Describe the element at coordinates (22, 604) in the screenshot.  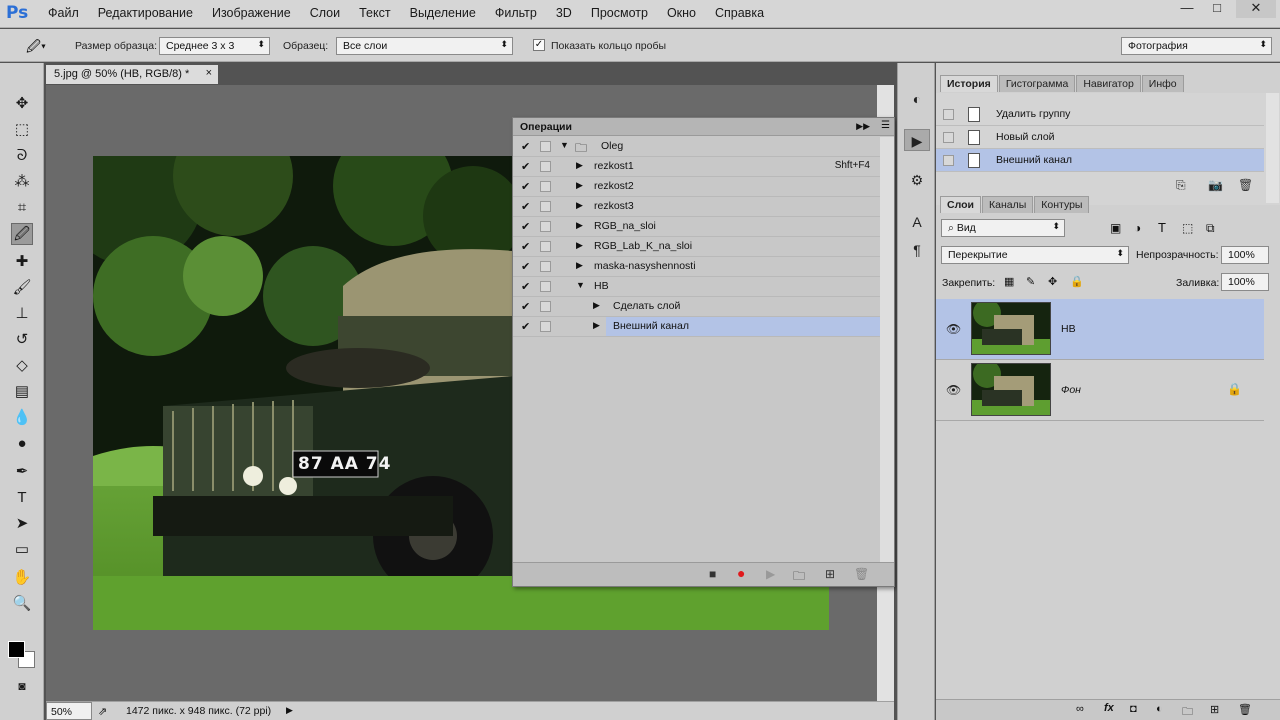
I see `zoom-icon: 🔍` at that location.